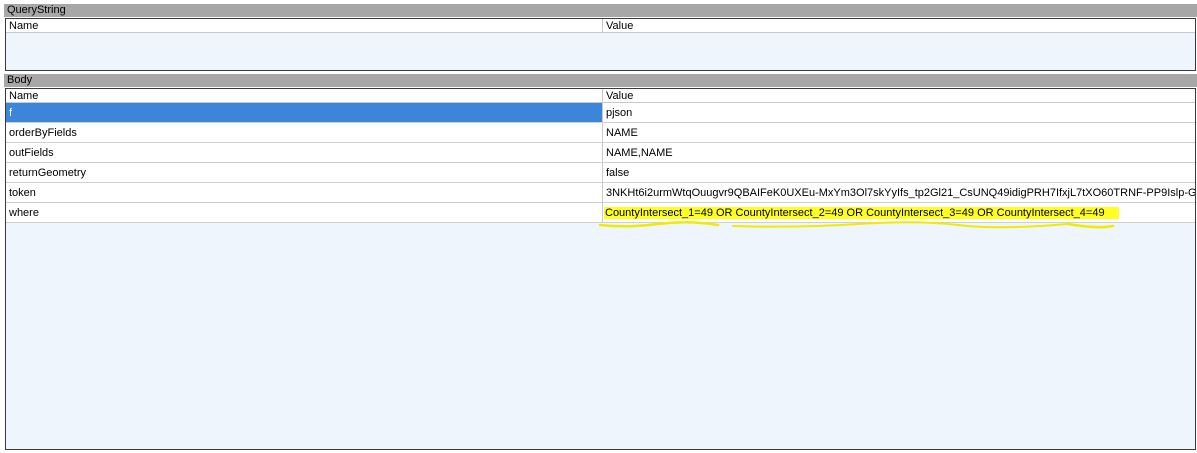 This screenshot has height=453, width=1197. Describe the element at coordinates (304, 132) in the screenshot. I see `param-name: orderByFields` at that location.